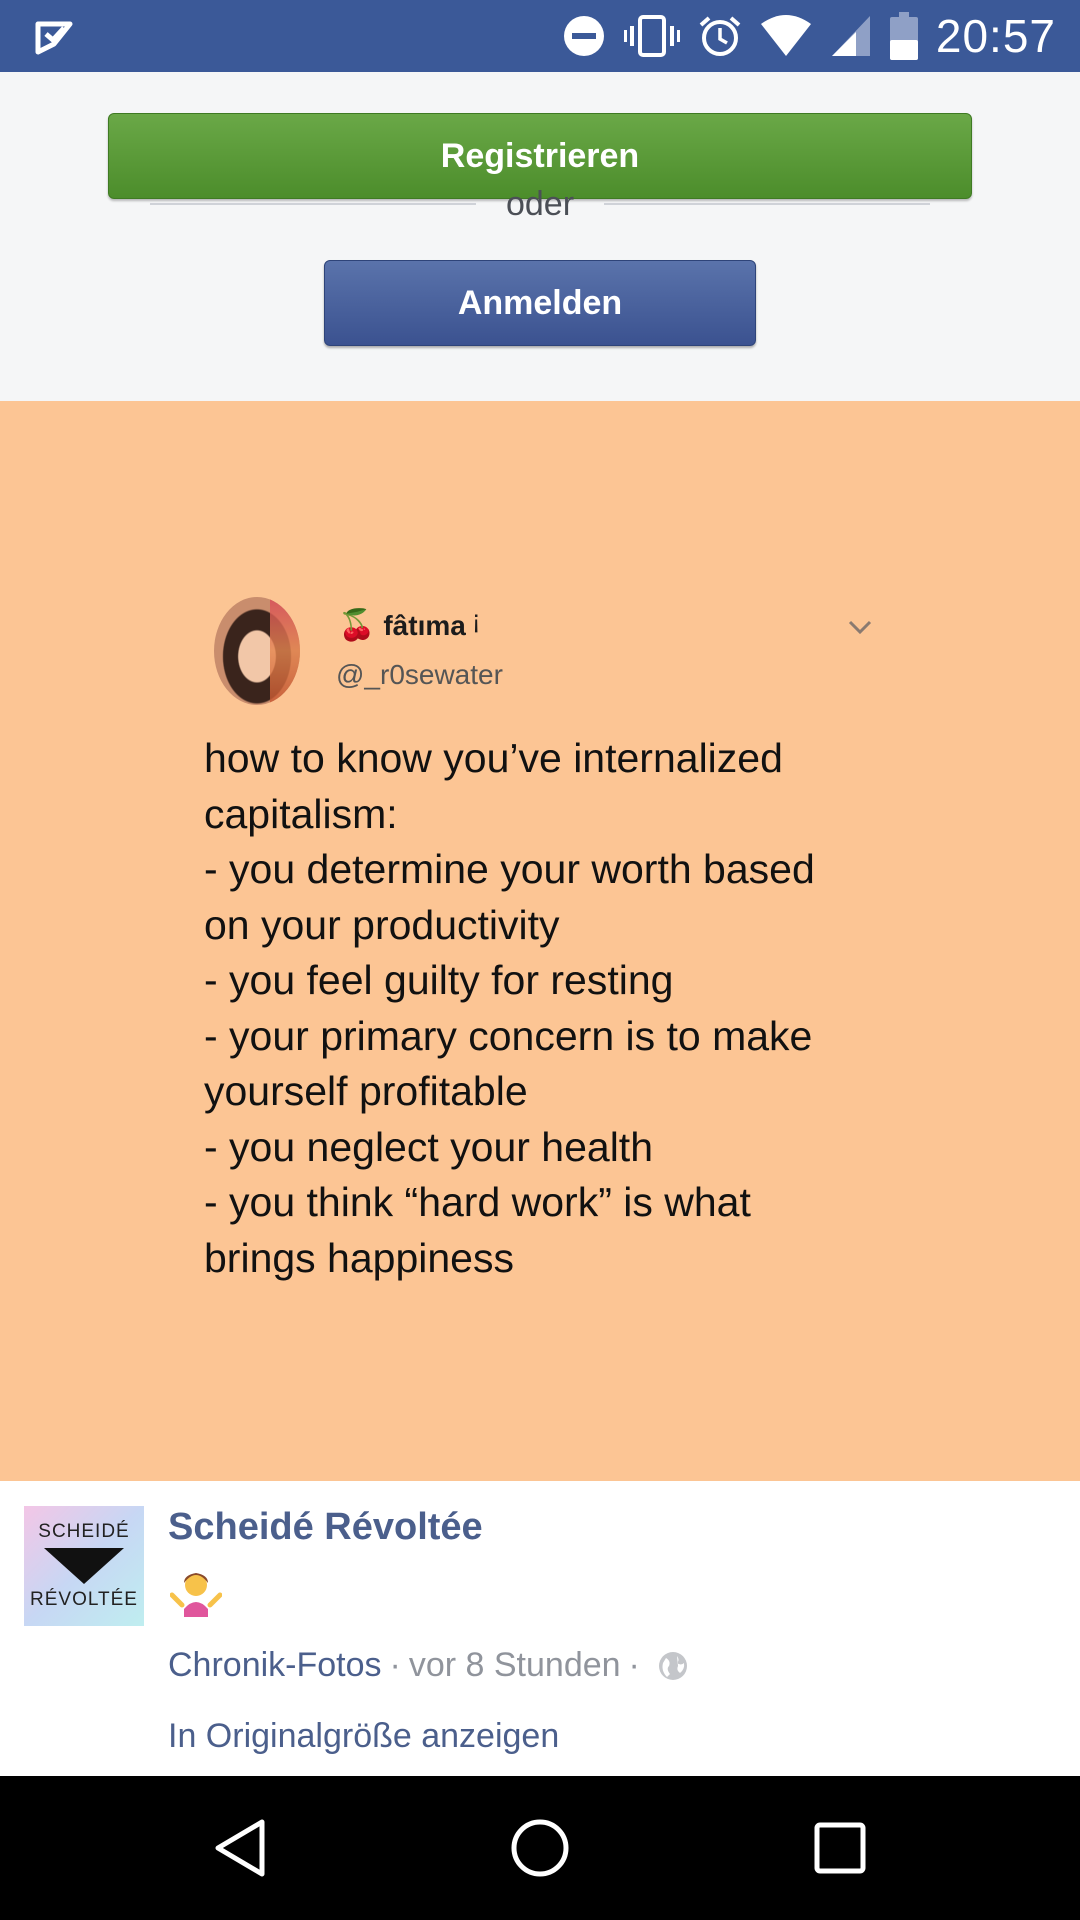 Image resolution: width=1080 pixels, height=1920 pixels. What do you see at coordinates (850, 36) in the screenshot?
I see `signal-icon` at bounding box center [850, 36].